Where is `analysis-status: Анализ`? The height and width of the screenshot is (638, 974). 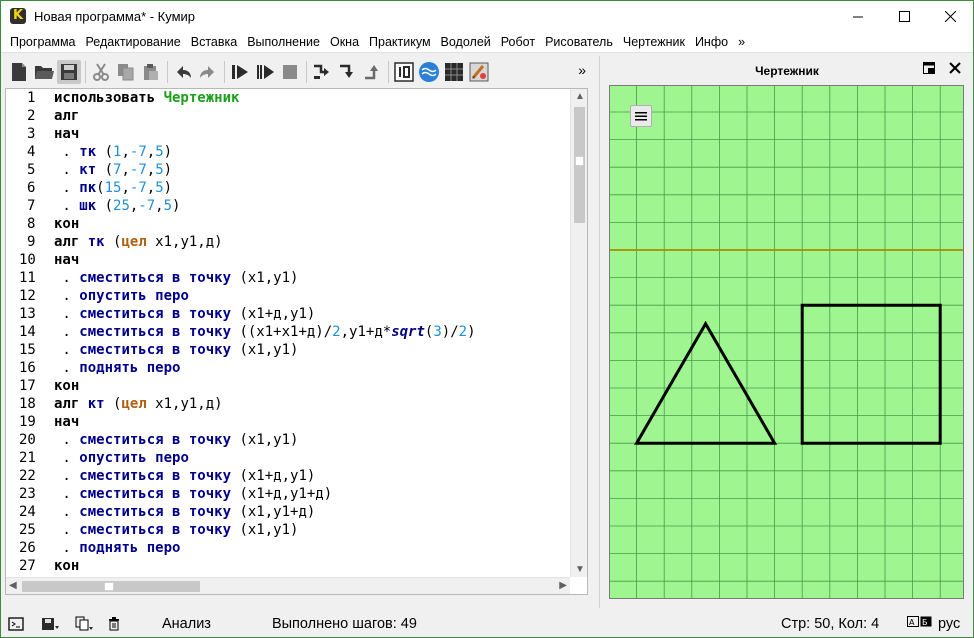 analysis-status: Анализ is located at coordinates (186, 624).